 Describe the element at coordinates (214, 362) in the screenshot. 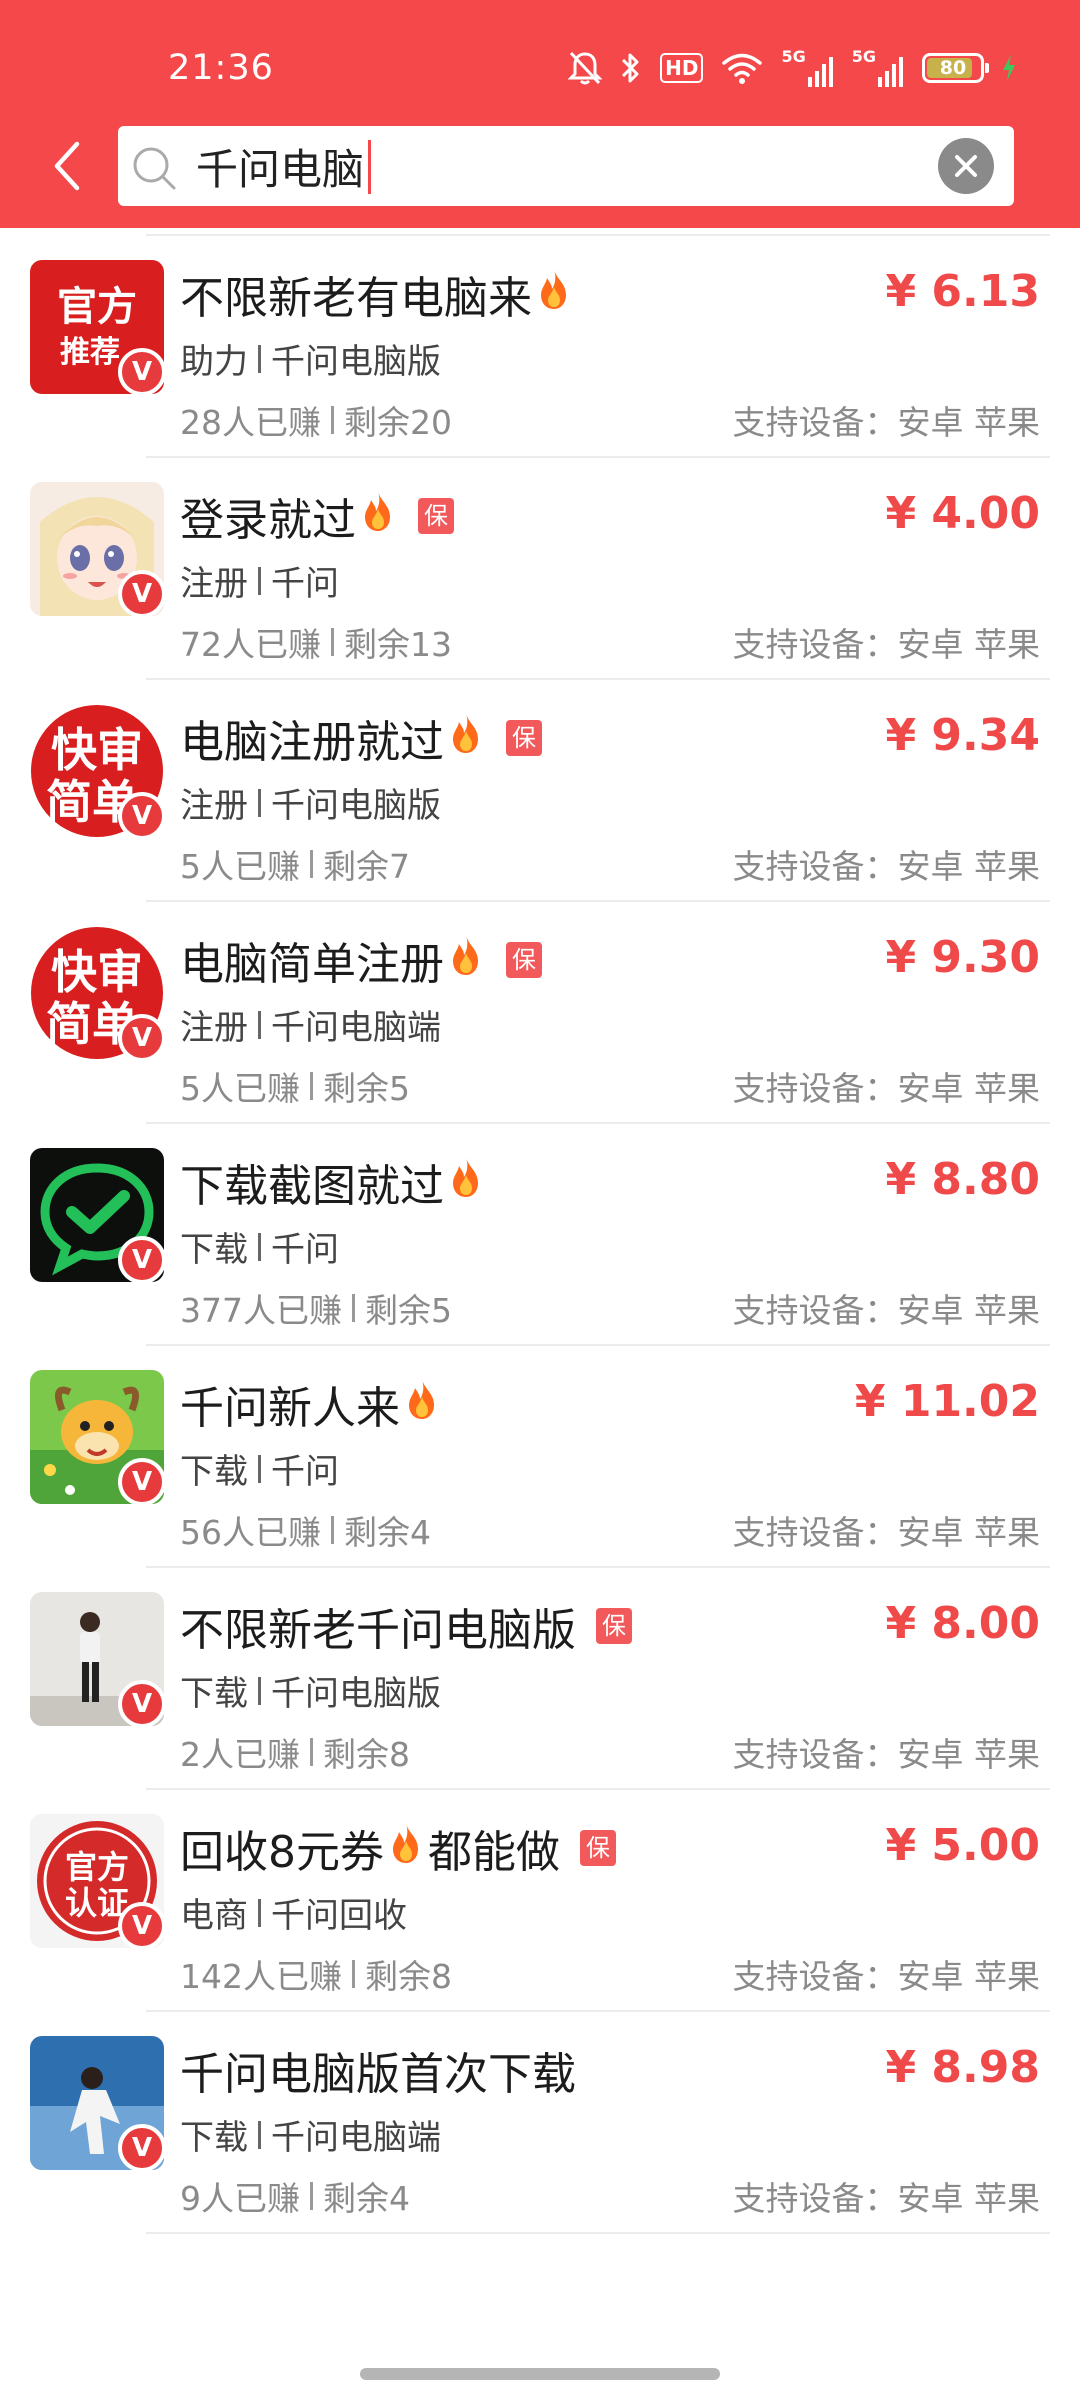

I see `task-type: 助力` at that location.